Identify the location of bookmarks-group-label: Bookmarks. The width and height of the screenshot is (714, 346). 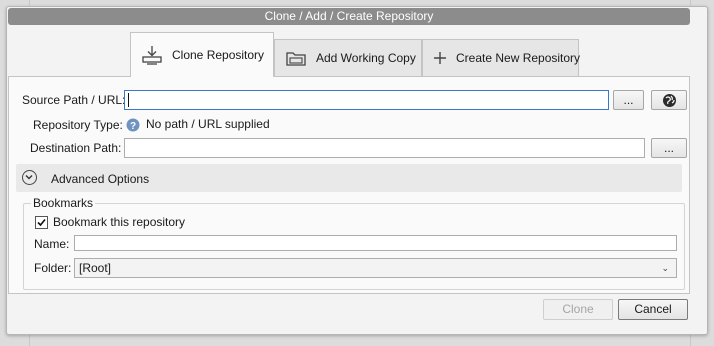
(63, 203).